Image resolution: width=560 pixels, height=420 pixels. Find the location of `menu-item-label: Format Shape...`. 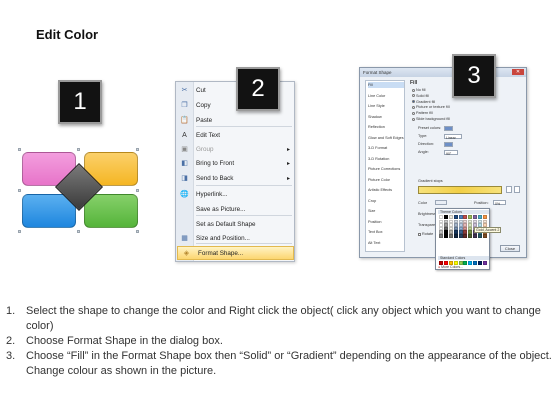

menu-item-label: Format Shape... is located at coordinates (221, 253).